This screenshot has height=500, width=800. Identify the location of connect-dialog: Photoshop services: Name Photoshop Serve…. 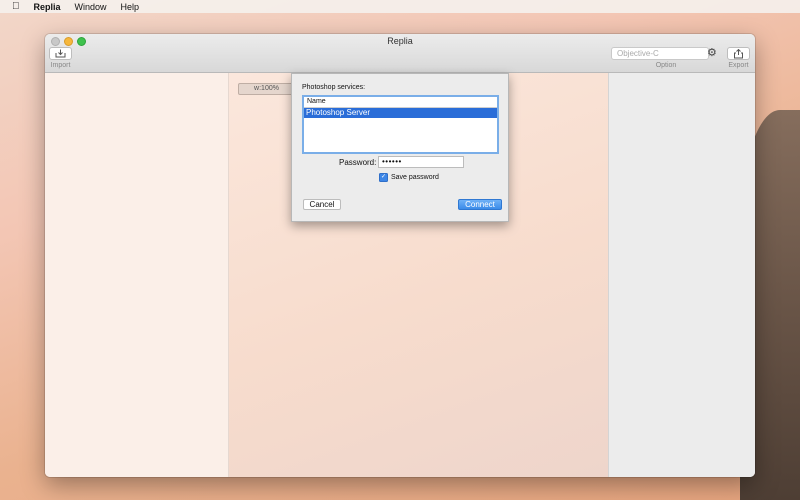
(400, 147).